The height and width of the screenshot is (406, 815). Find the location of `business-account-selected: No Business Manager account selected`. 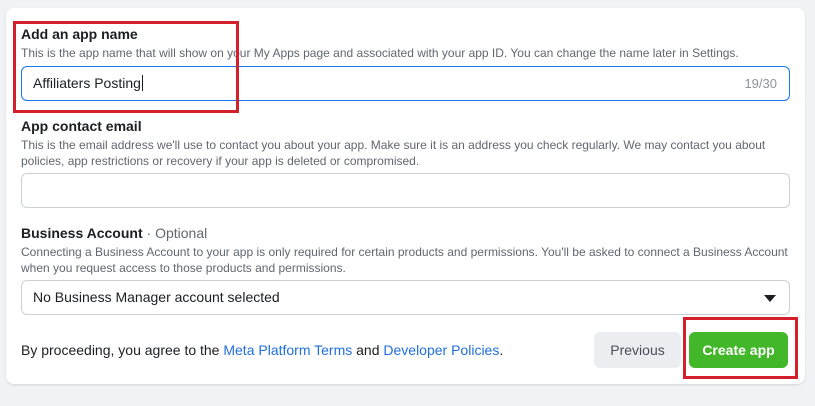

business-account-selected: No Business Manager account selected is located at coordinates (156, 297).